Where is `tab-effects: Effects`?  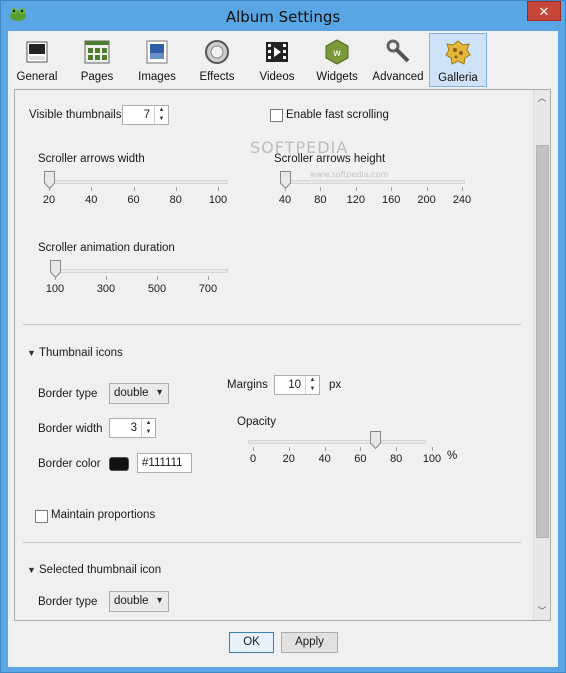 tab-effects: Effects is located at coordinates (217, 60).